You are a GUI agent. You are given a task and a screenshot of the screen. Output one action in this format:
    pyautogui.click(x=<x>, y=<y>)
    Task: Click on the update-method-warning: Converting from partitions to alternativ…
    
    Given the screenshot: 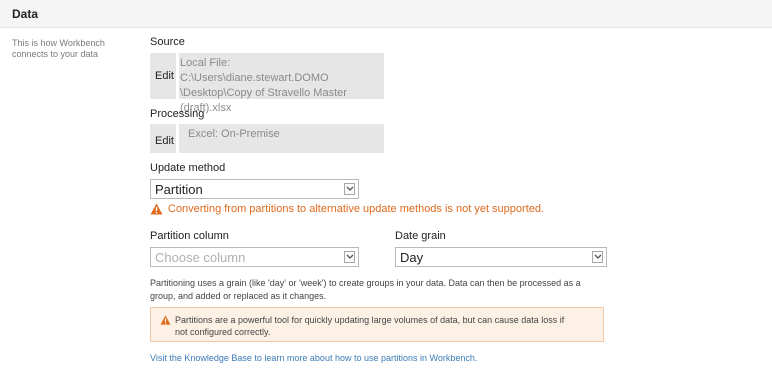 What is the action you would take?
    pyautogui.click(x=347, y=209)
    